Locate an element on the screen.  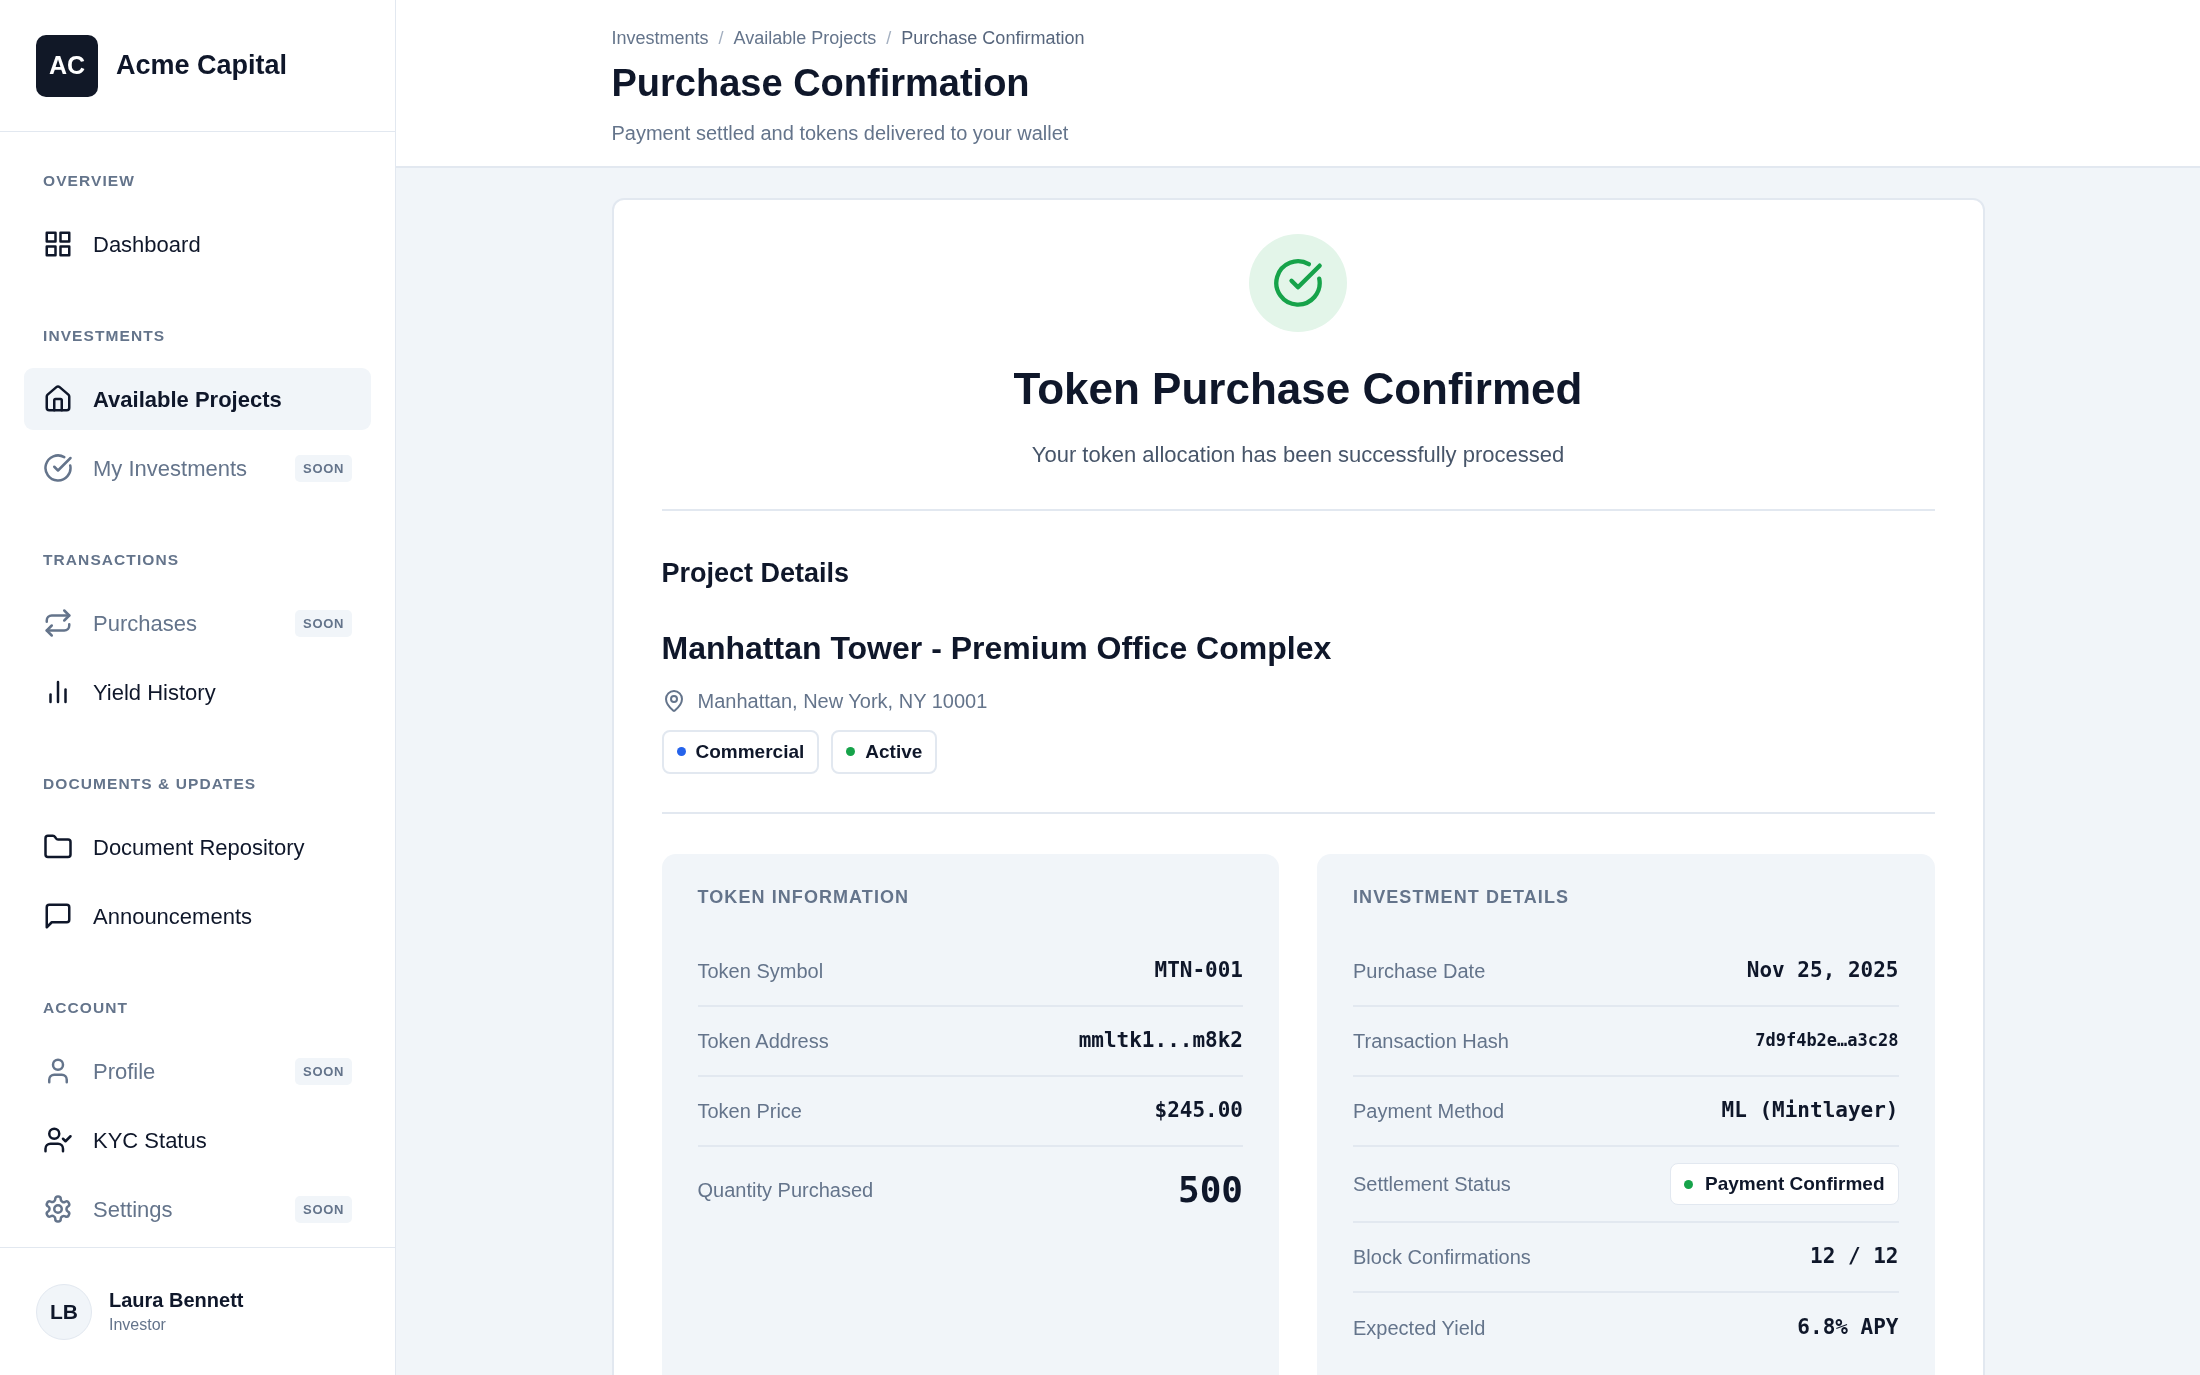
check-circle-icon is located at coordinates (58, 468).